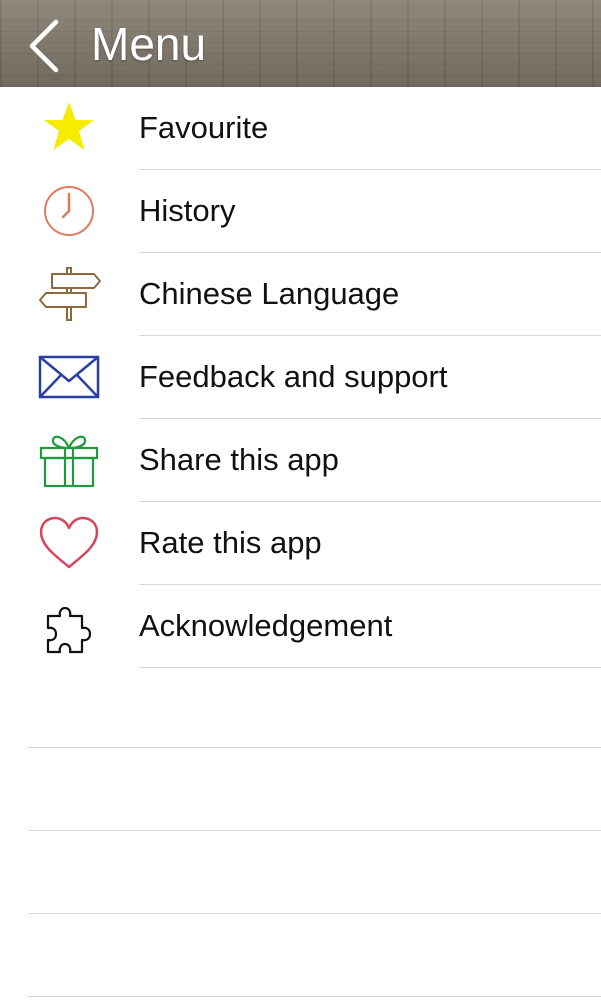 The width and height of the screenshot is (601, 1000). I want to click on menu-item-label: Feedback and support, so click(293, 376).